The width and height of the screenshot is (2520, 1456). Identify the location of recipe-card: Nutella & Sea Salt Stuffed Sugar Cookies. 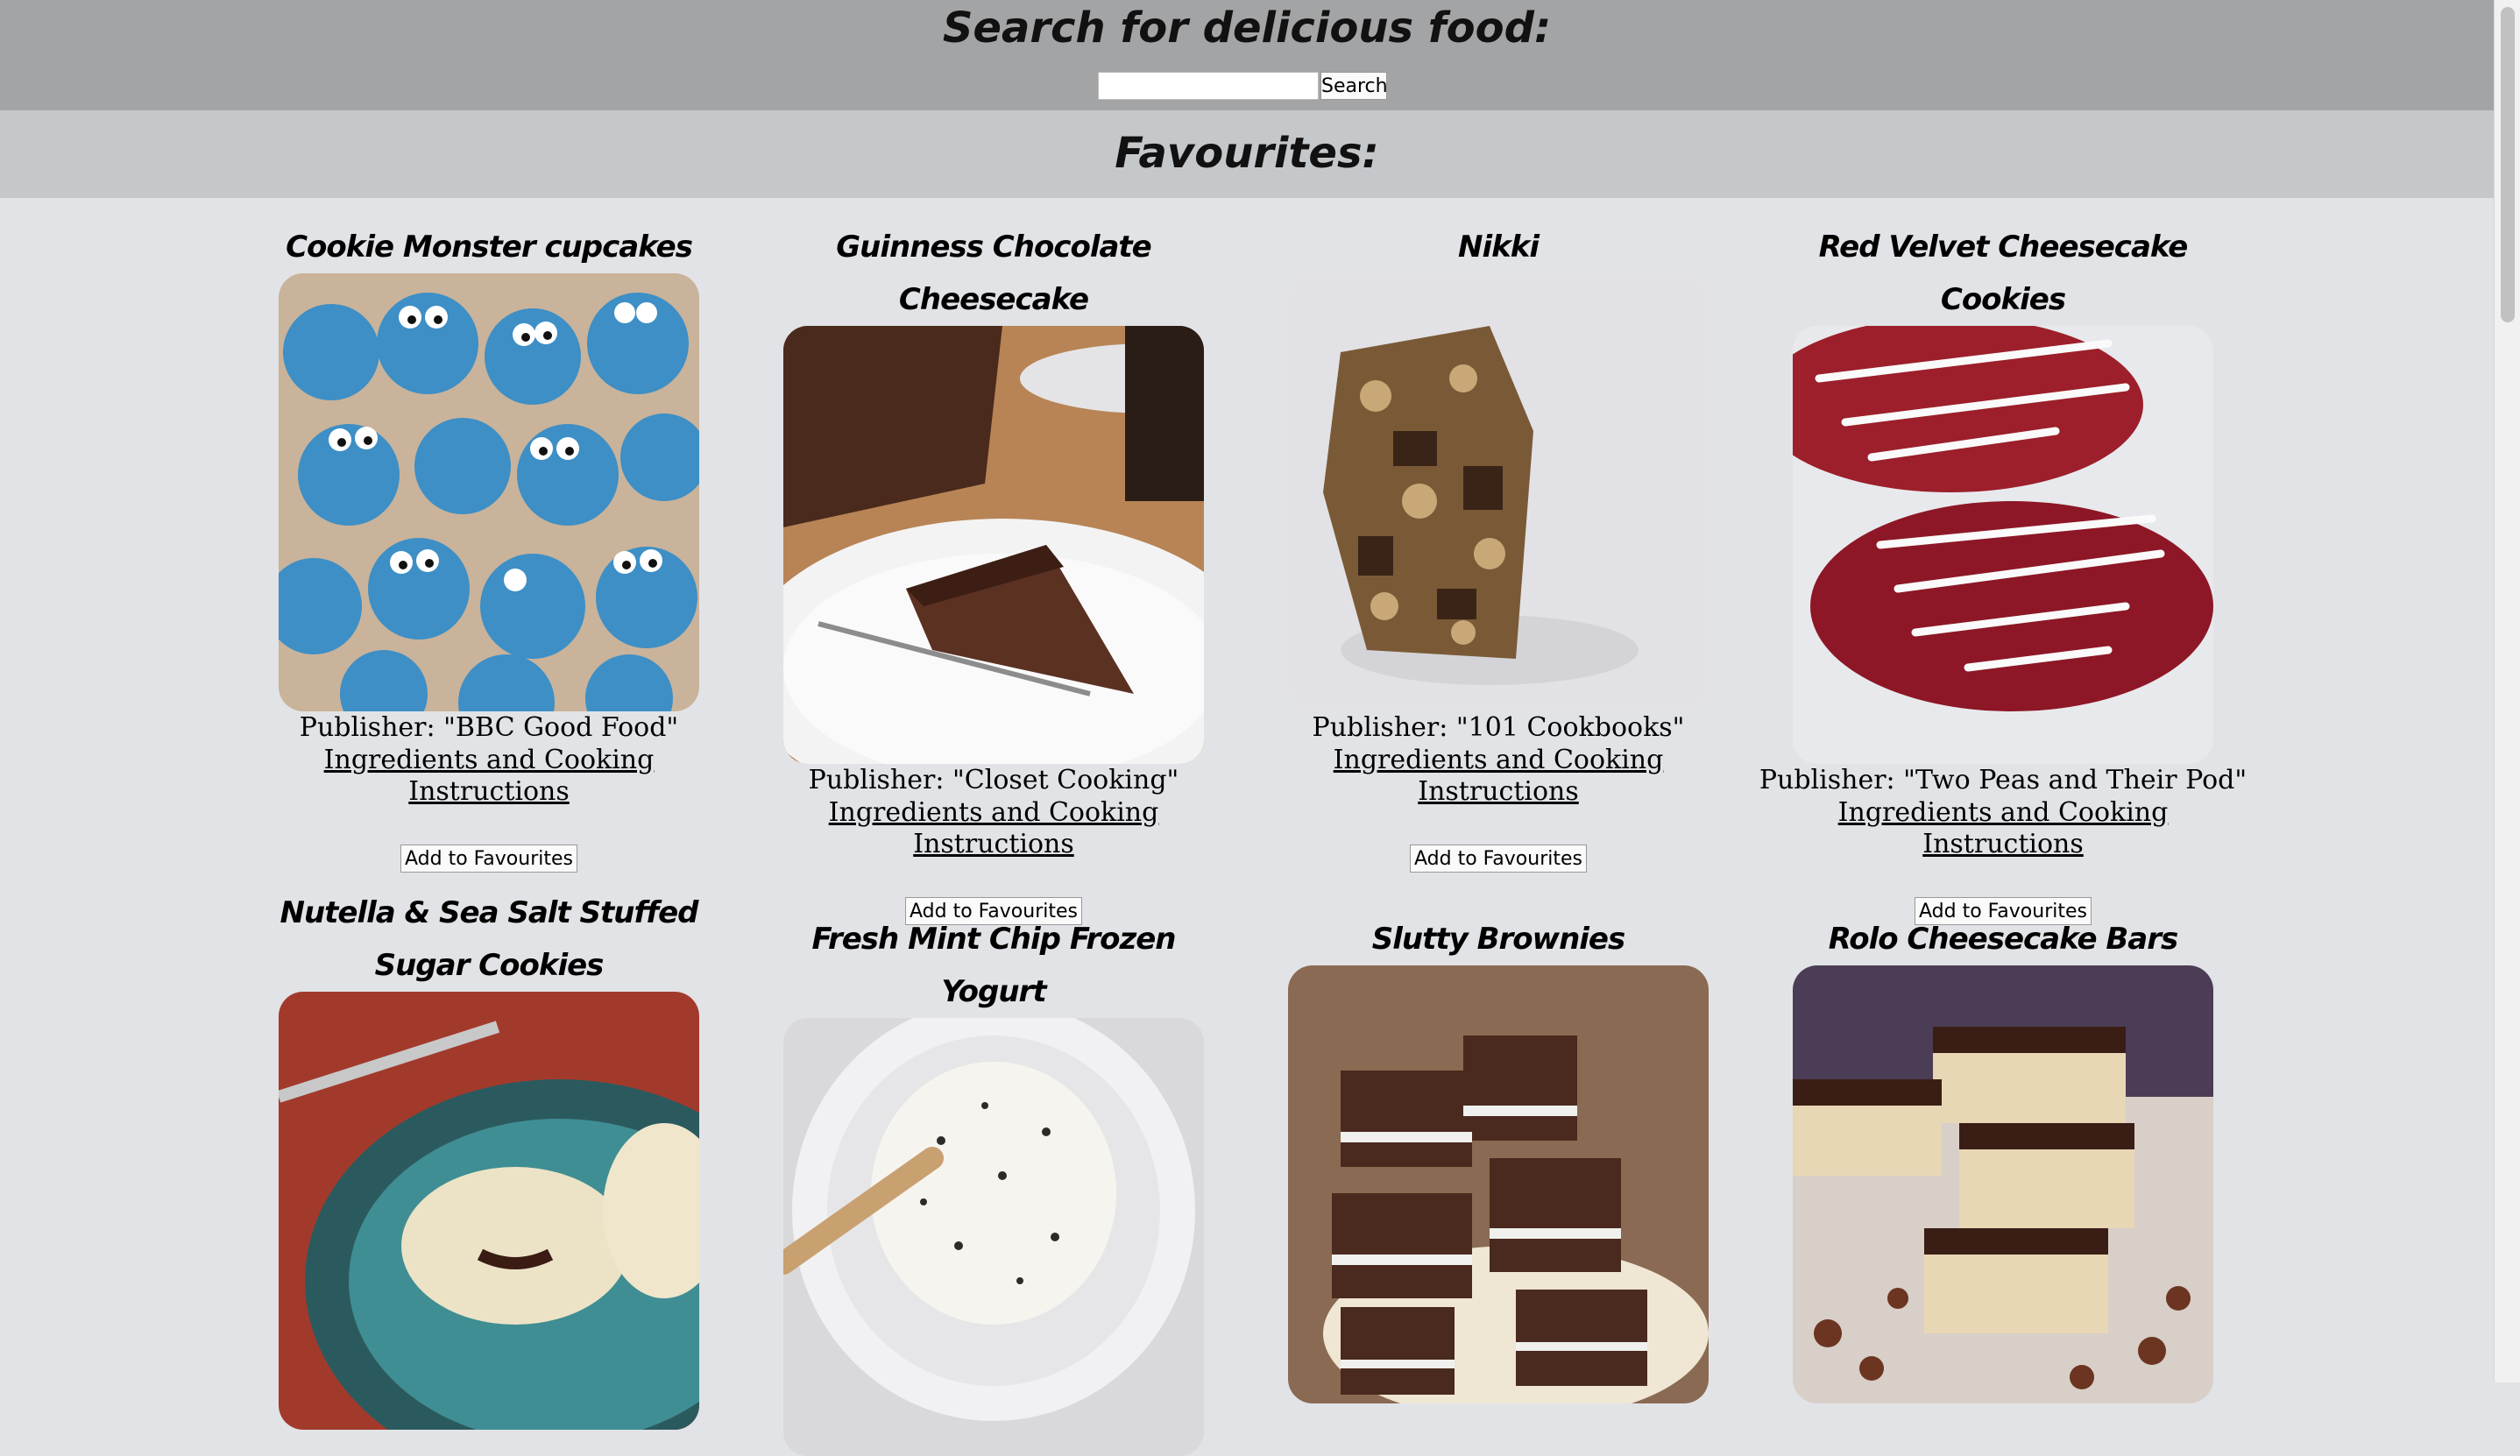
(489, 1158).